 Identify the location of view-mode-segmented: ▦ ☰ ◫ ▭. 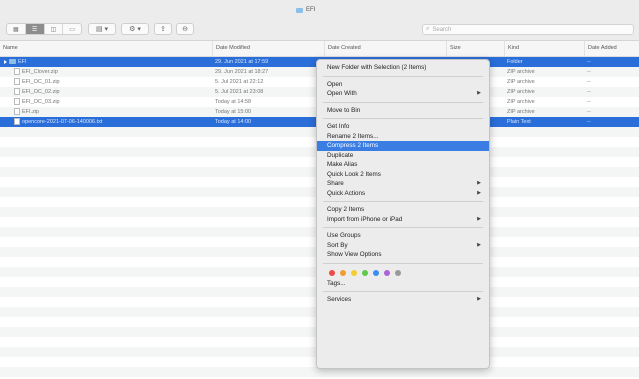
(44, 29).